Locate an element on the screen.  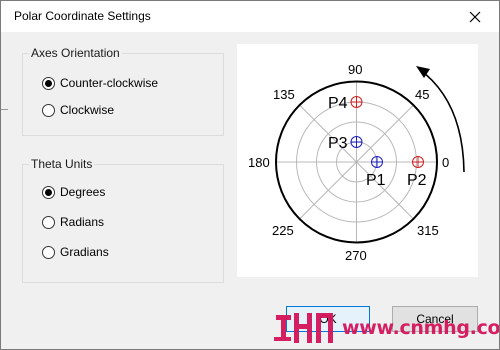
watermark-text: www.cnmhg.com is located at coordinates (421, 328).